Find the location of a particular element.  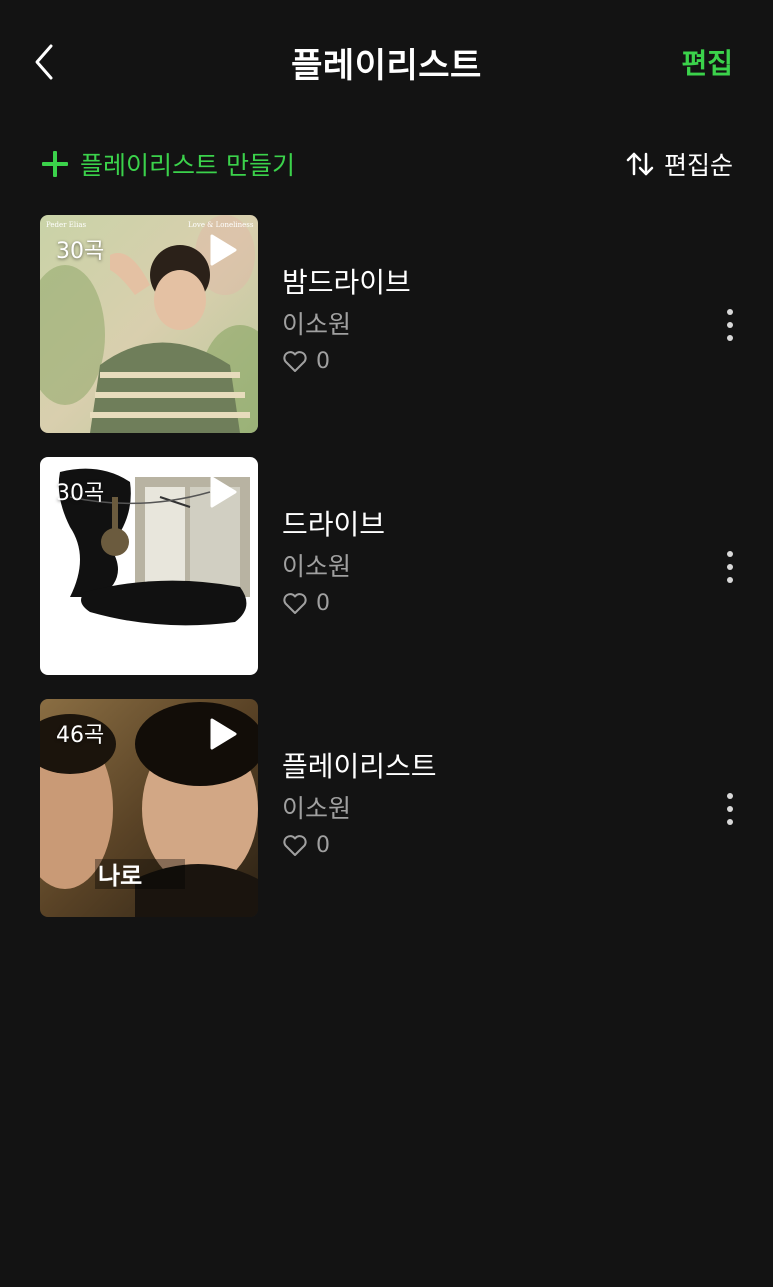

plus-icon is located at coordinates (55, 164).